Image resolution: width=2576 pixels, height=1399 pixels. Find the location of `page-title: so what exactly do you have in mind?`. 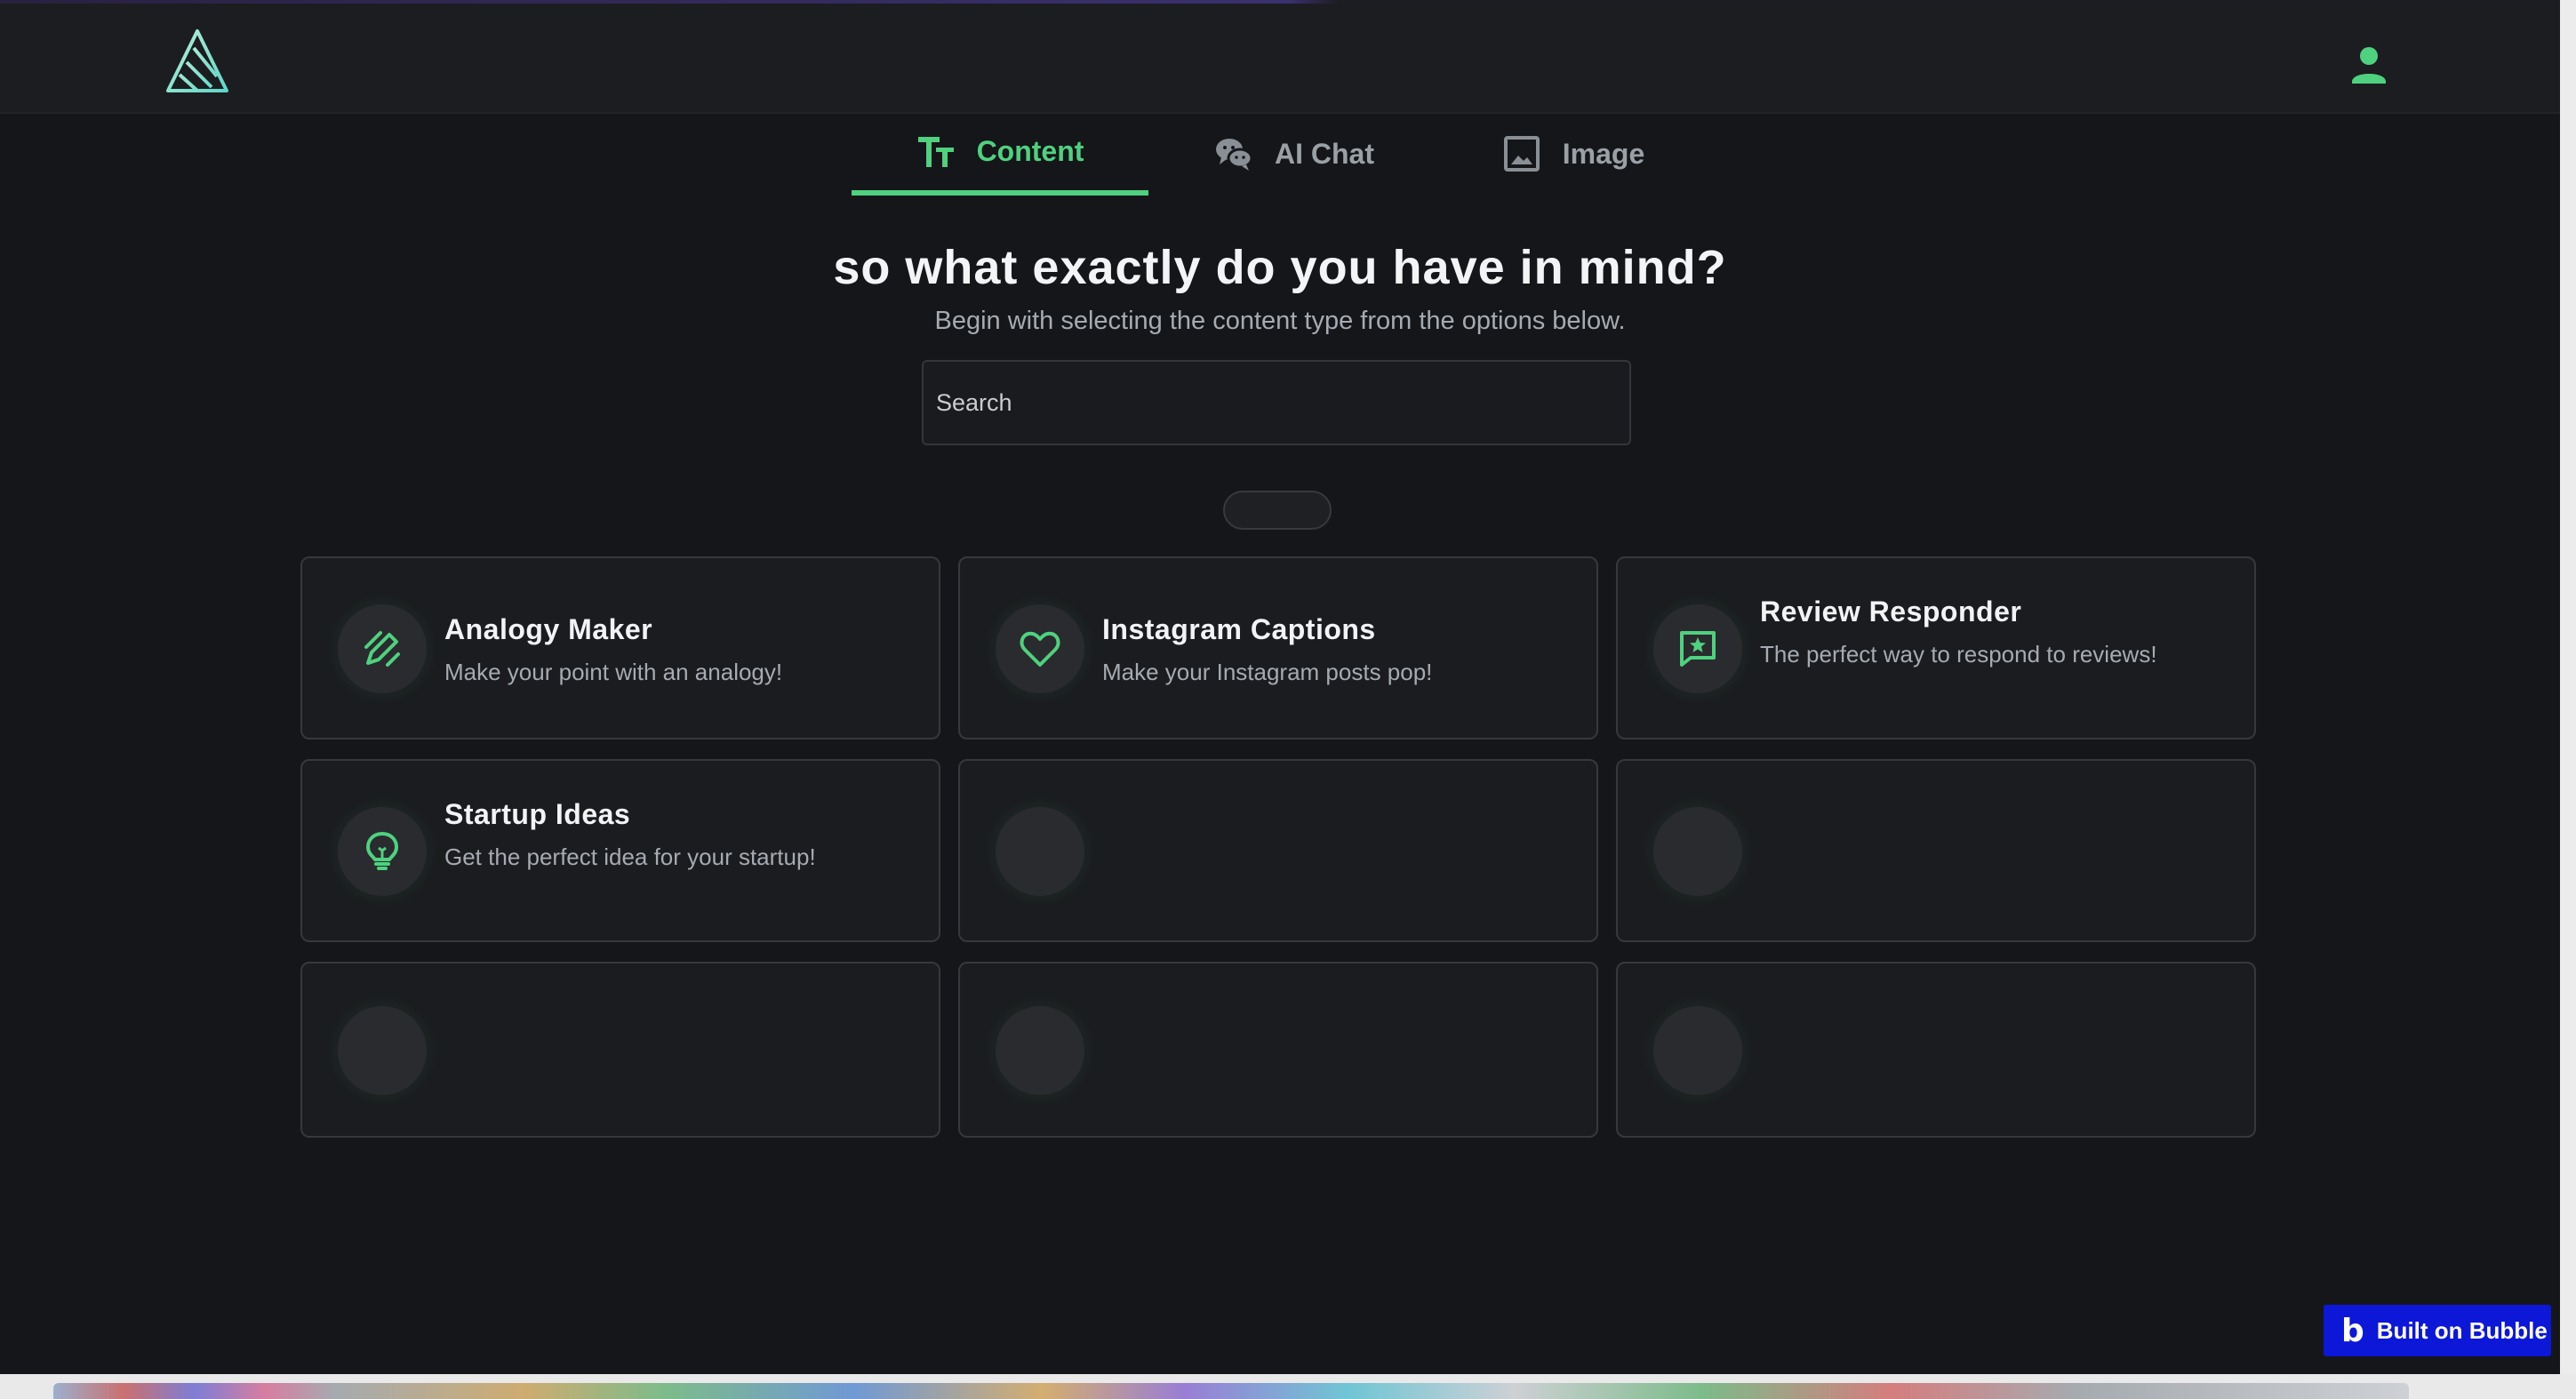

page-title: so what exactly do you have in mind? is located at coordinates (1280, 267).